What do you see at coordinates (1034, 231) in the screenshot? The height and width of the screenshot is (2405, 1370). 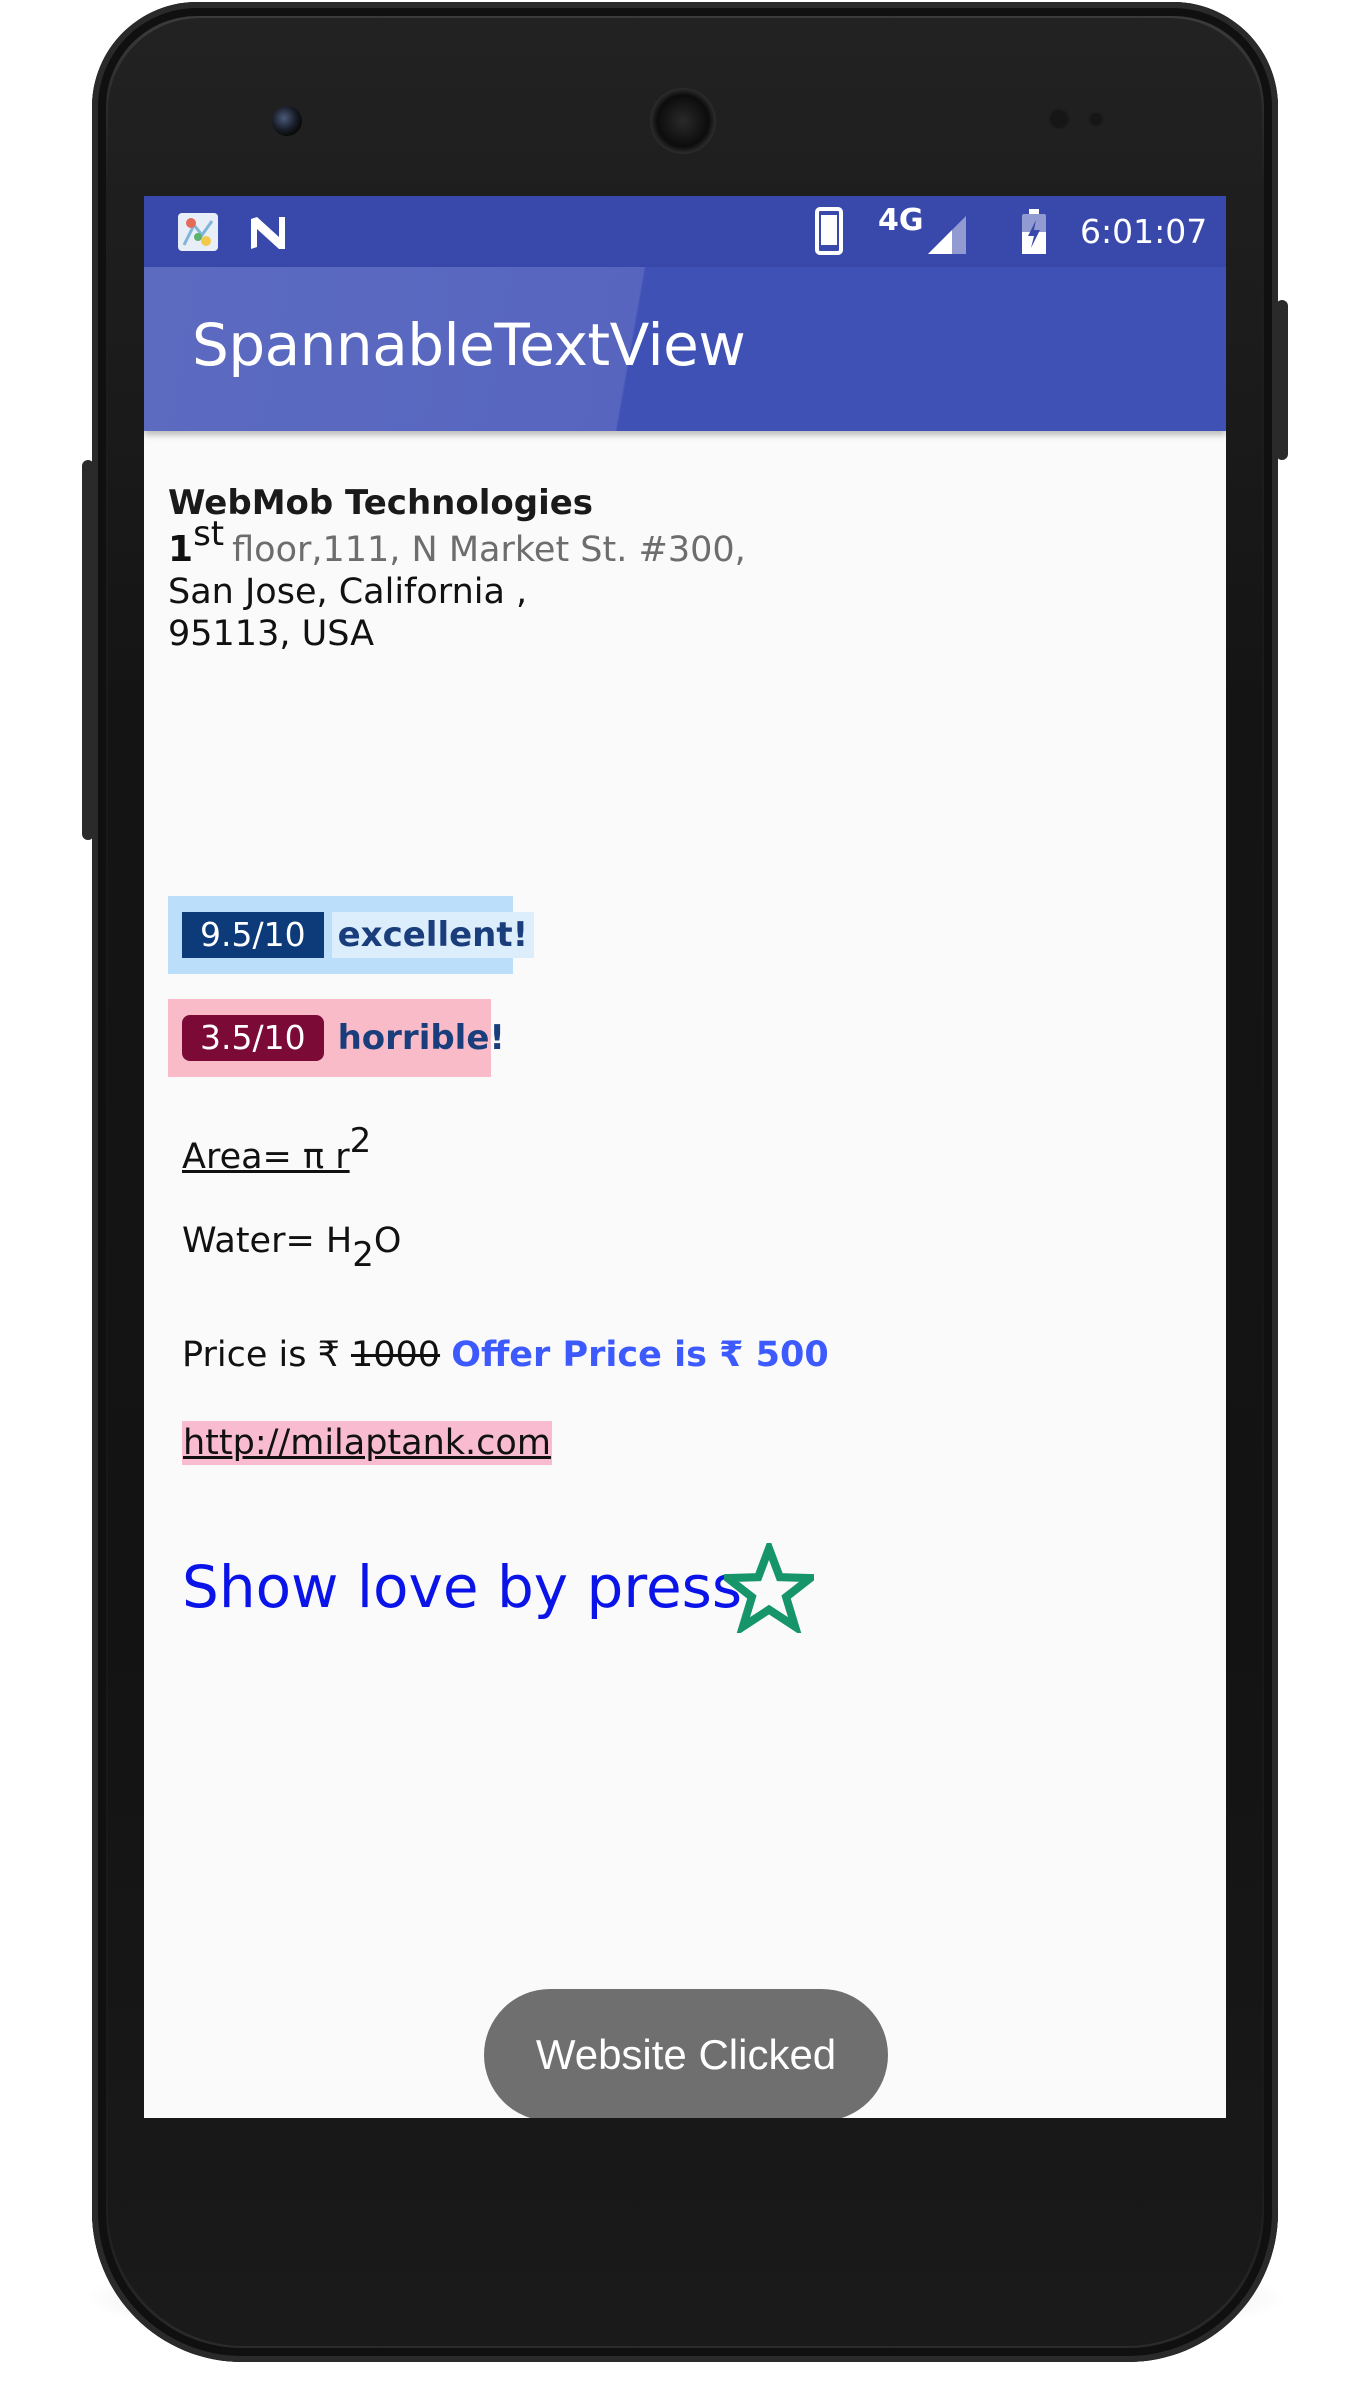 I see `battery-icon` at bounding box center [1034, 231].